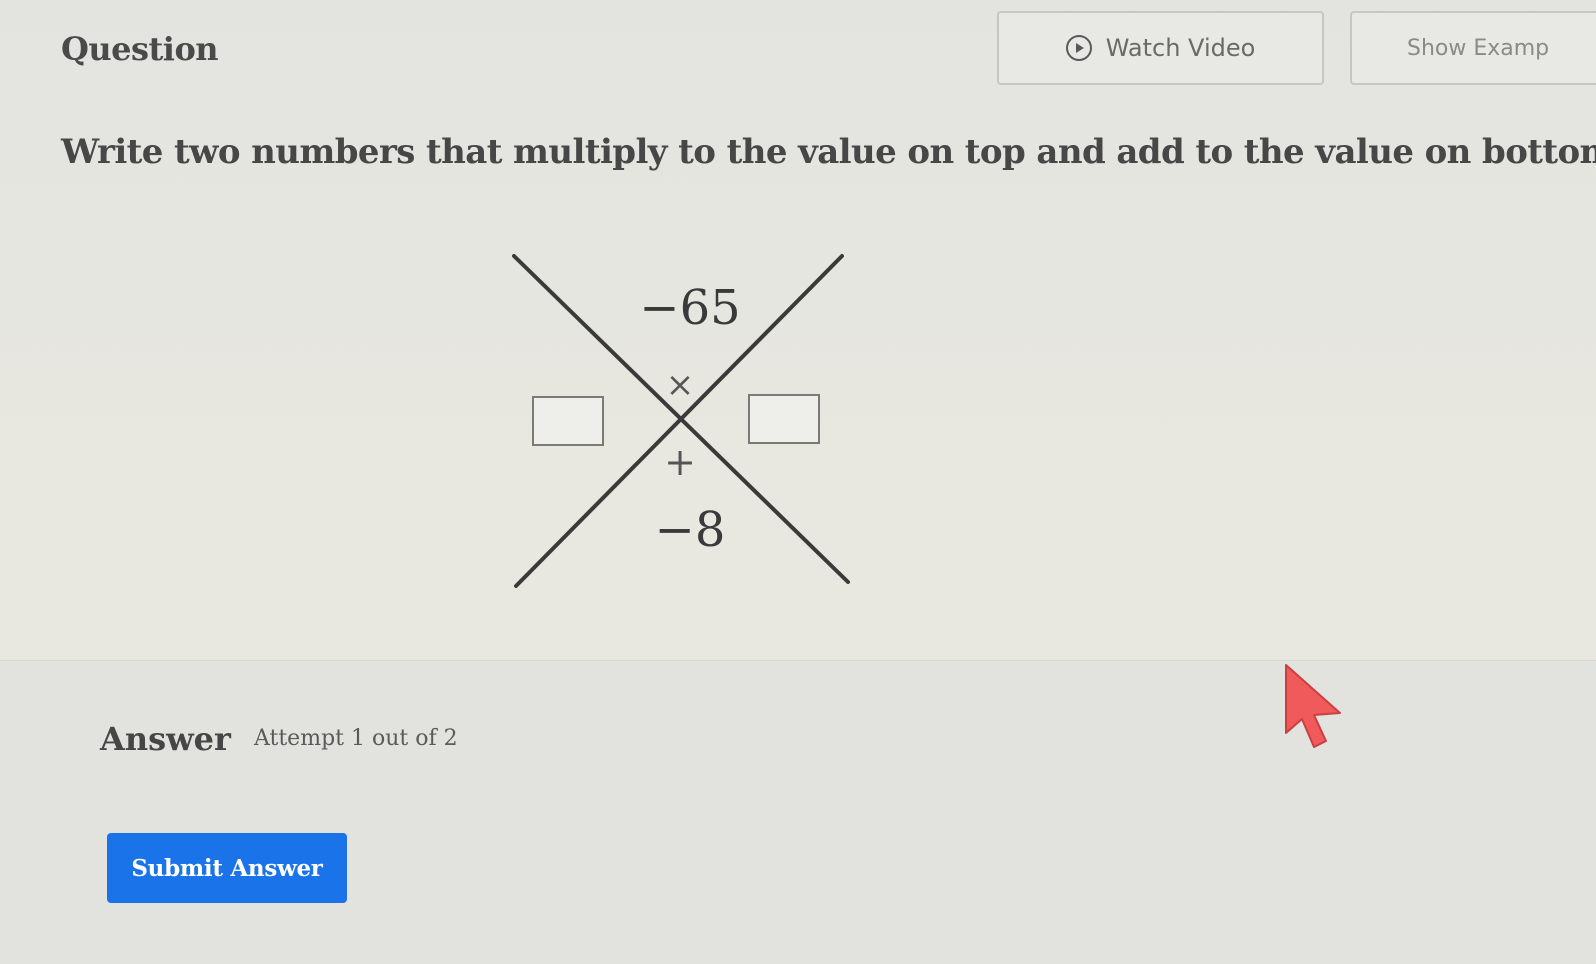 This screenshot has width=1596, height=964. Describe the element at coordinates (690, 530) in the screenshot. I see `sum-value: −8` at that location.